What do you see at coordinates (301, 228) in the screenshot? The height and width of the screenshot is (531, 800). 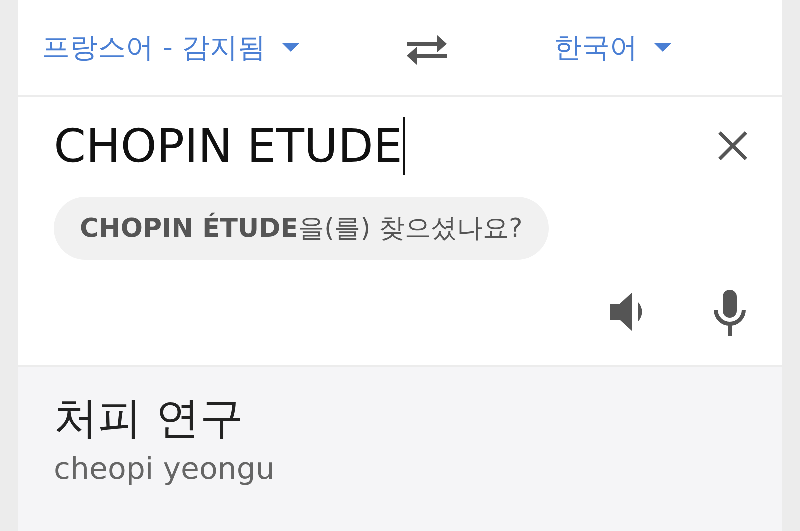 I see `suggestion-chip: CHOPIN ÉTUDE을(를) 찾으셨나요?` at bounding box center [301, 228].